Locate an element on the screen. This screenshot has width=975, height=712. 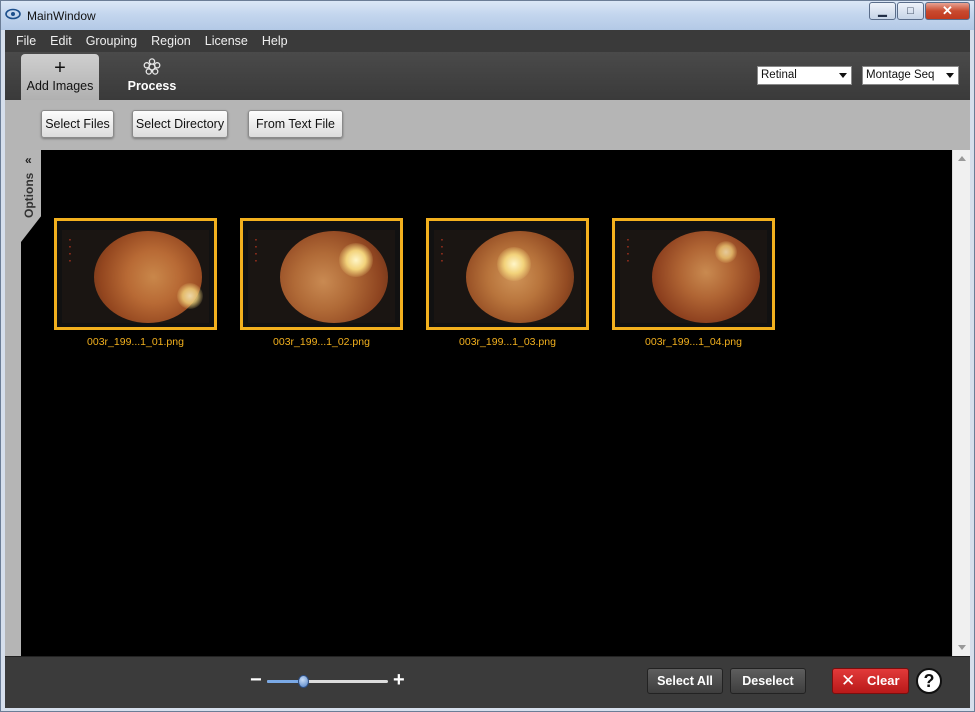
image-thumbnail: ▪▪▪▪ 003r_199...1_02.png is located at coordinates (321, 283).